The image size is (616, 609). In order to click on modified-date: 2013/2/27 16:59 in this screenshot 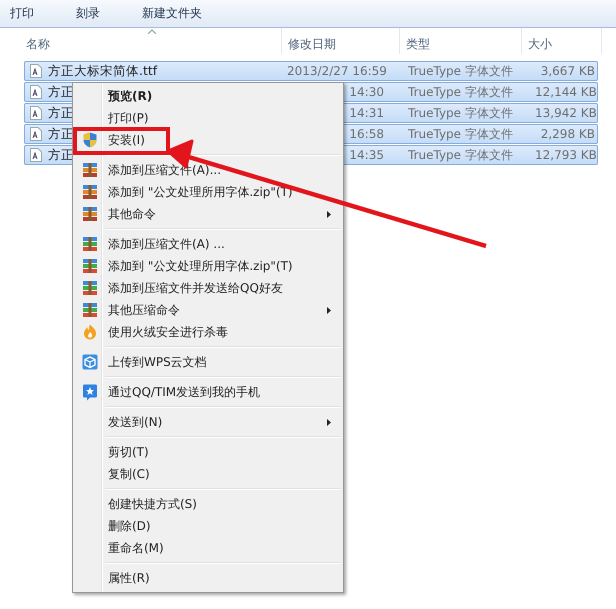, I will do `click(335, 71)`.